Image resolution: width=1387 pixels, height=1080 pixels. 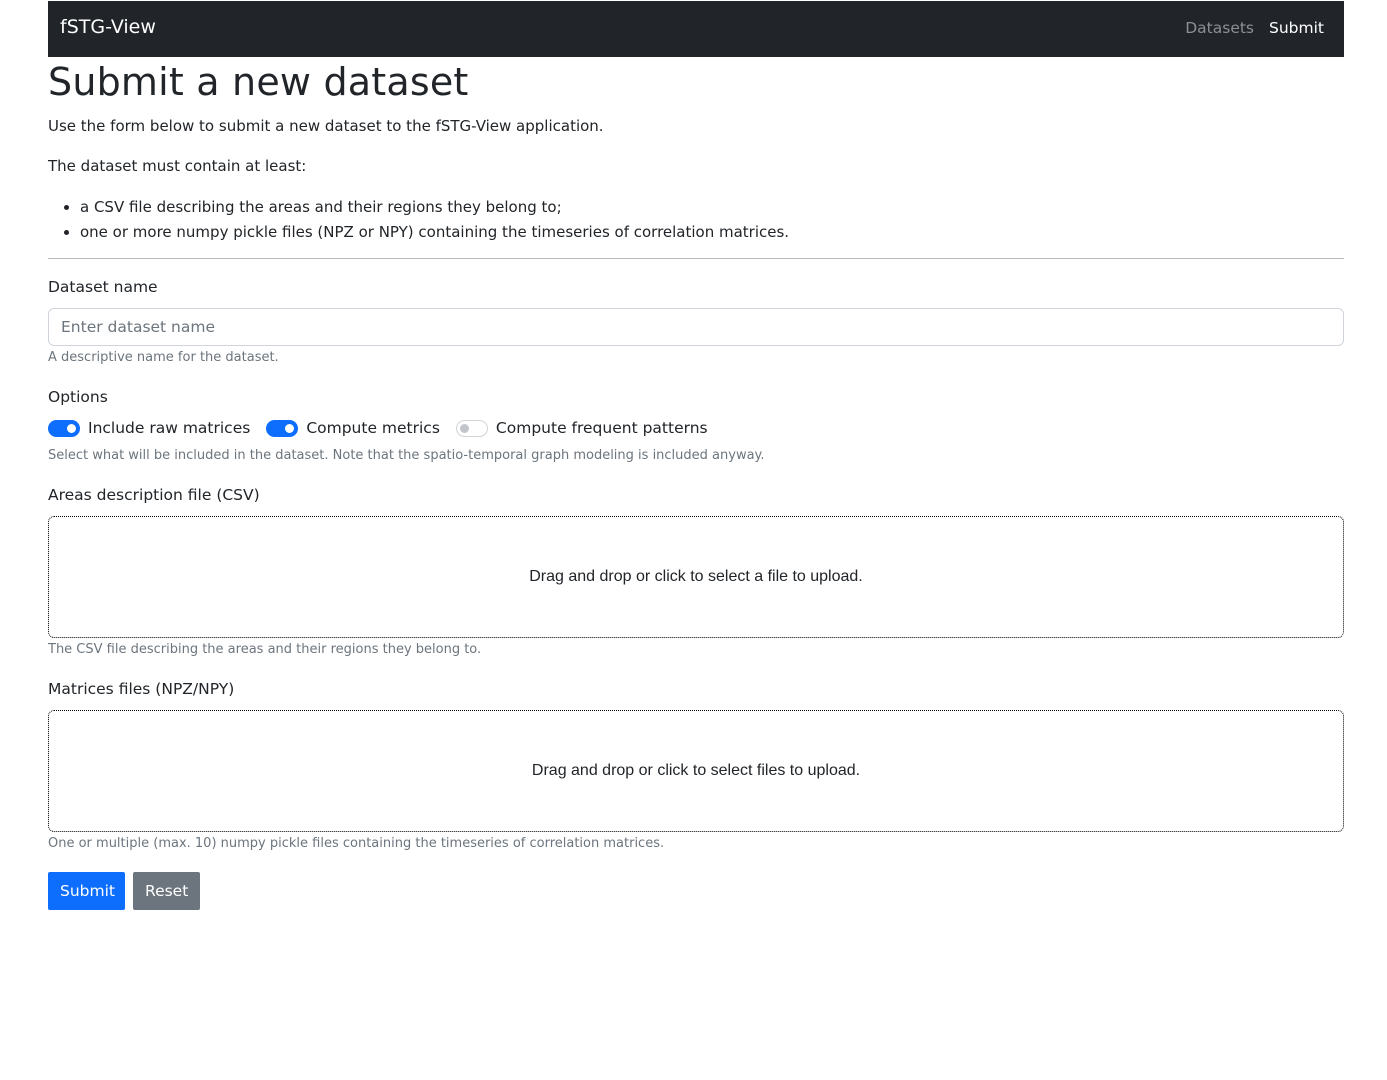 I want to click on nav-links: Datasets Submit, so click(x=1254, y=28).